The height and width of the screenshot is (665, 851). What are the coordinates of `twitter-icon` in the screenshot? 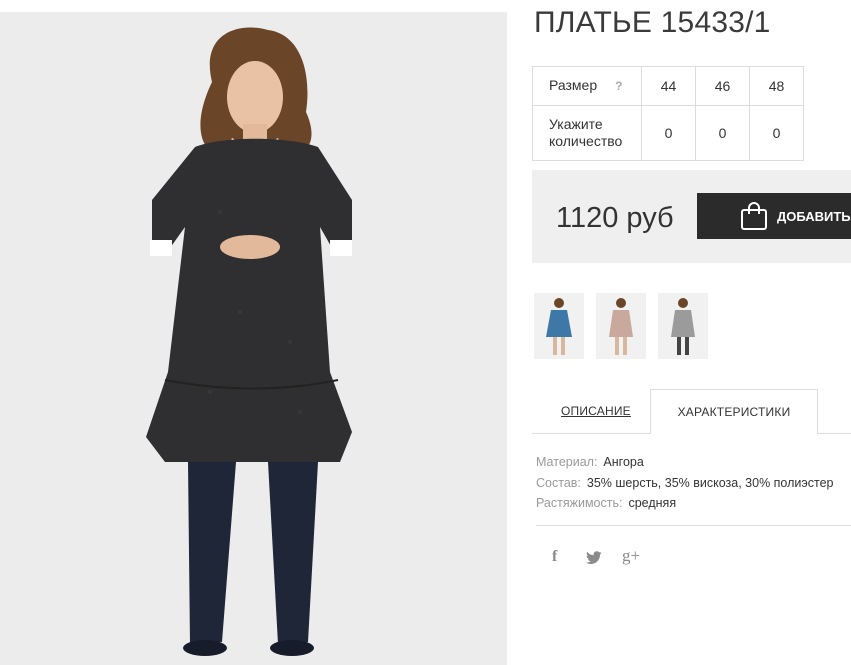 It's located at (594, 560).